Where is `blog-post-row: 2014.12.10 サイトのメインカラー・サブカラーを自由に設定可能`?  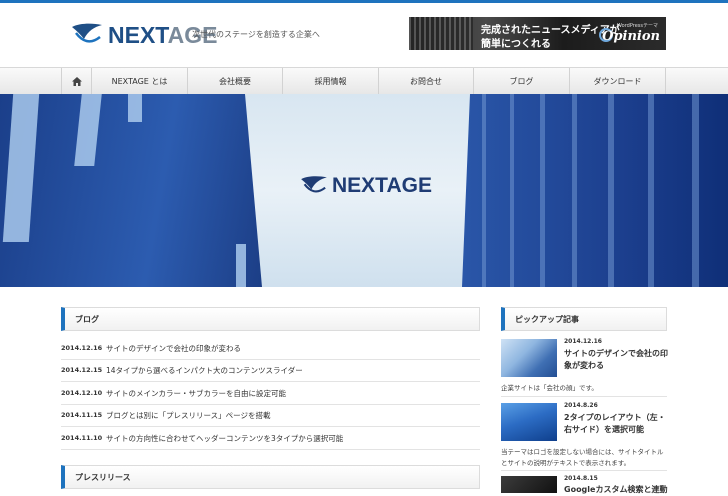 blog-post-row: 2014.12.10 サイトのメインカラー・サブカラーを自由に設定可能 is located at coordinates (270, 393).